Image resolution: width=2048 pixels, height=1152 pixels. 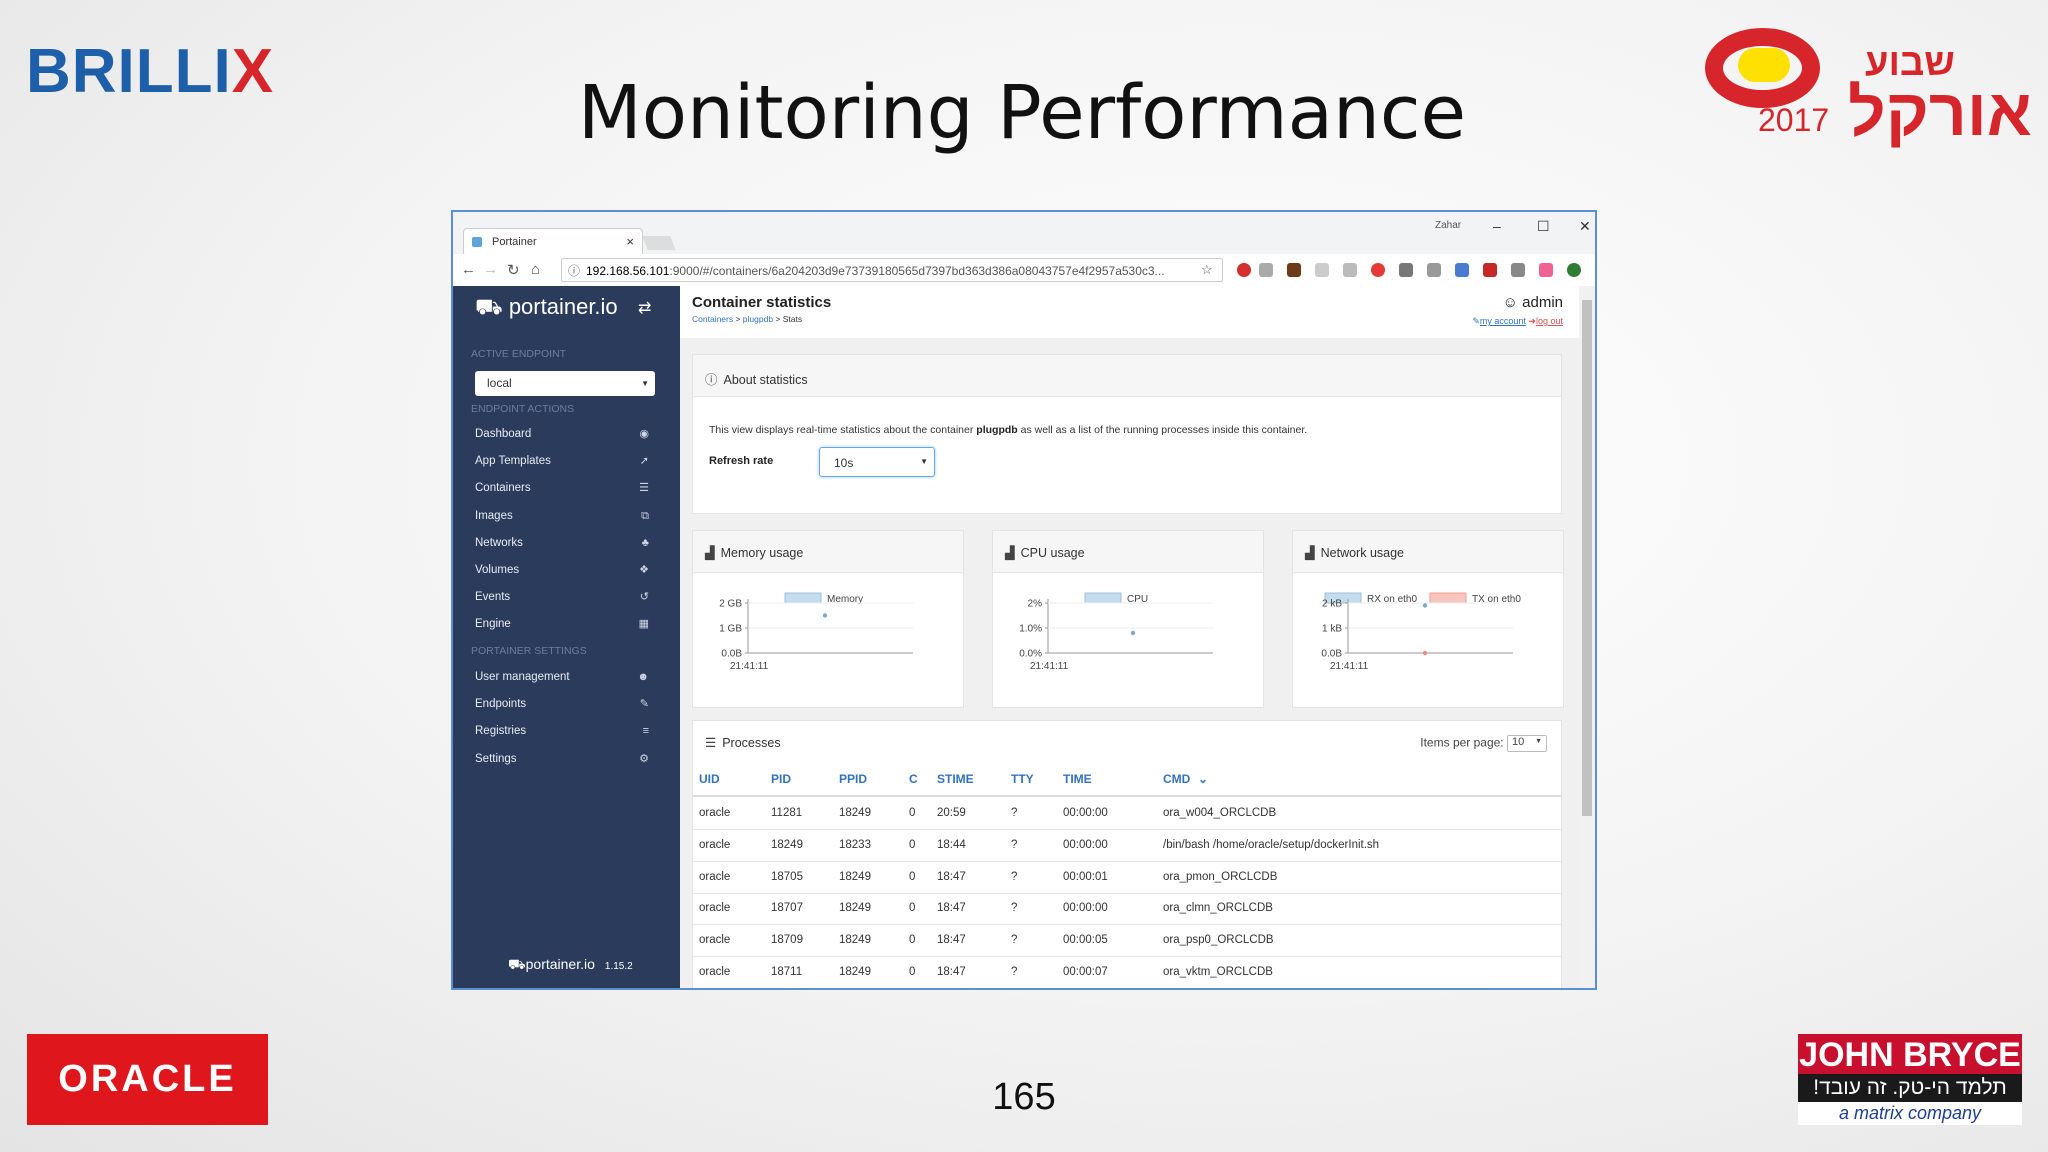 What do you see at coordinates (1497, 226) in the screenshot?
I see `minimize-icon: –` at bounding box center [1497, 226].